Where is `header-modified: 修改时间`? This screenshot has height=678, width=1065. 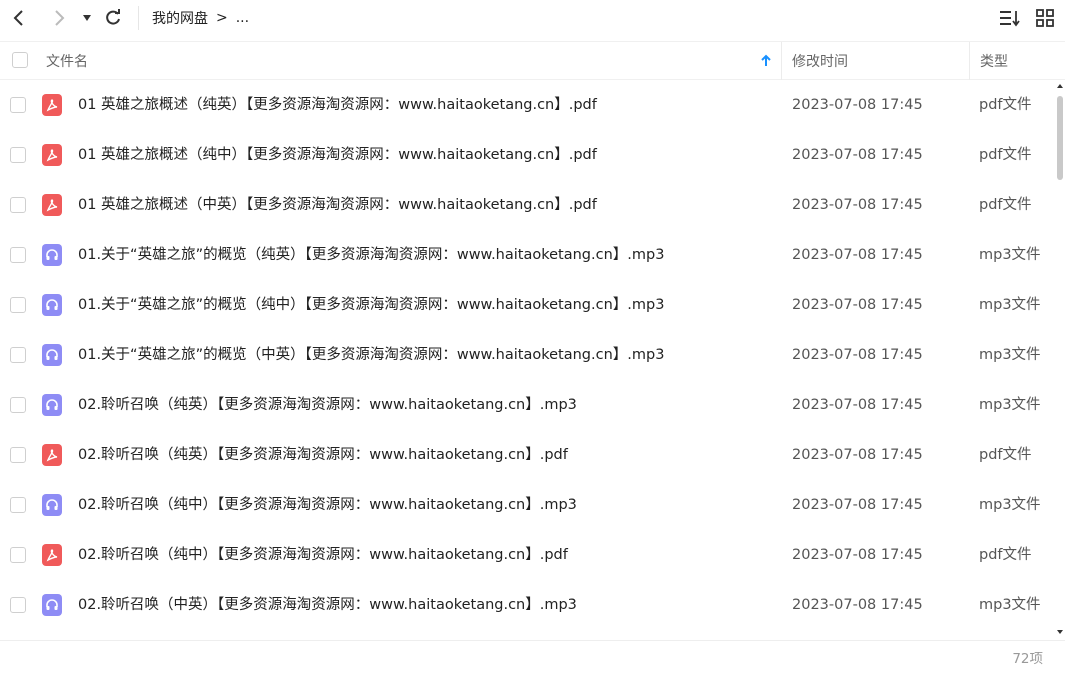 header-modified: 修改时间 is located at coordinates (820, 61).